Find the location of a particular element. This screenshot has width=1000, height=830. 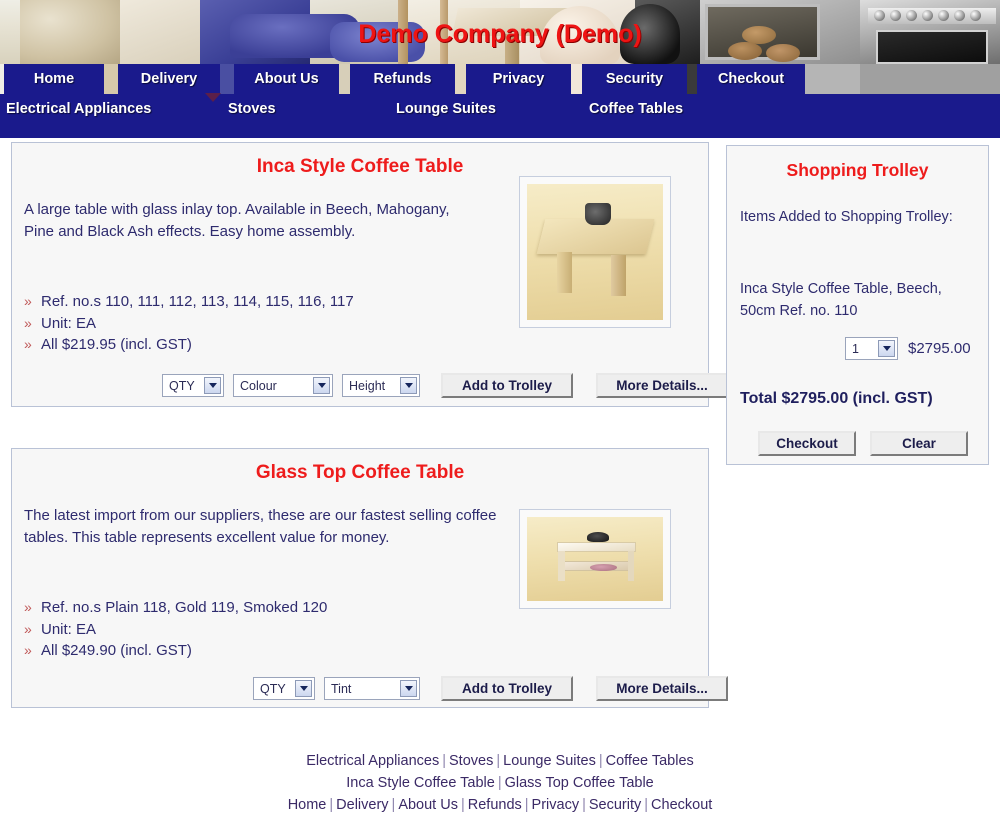

footer-link-refunds: Refunds is located at coordinates (495, 805).